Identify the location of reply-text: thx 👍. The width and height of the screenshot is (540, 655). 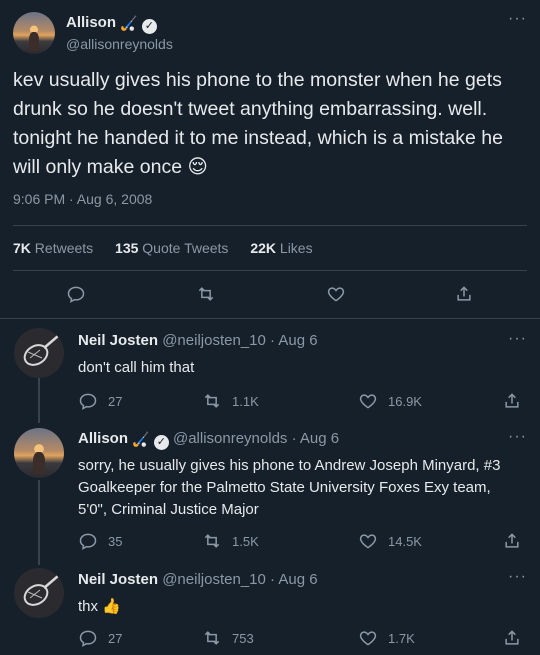
(99, 606).